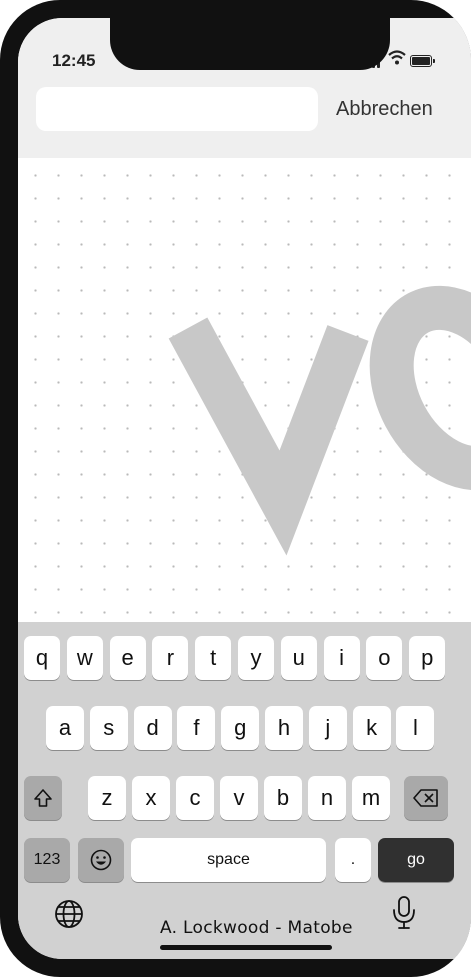 Image resolution: width=471 pixels, height=977 pixels. I want to click on key-i: i, so click(341, 658).